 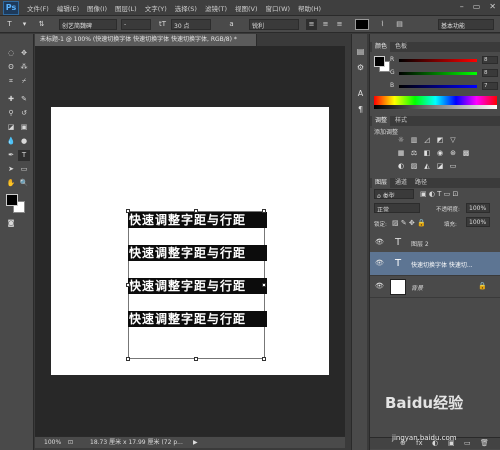 What do you see at coordinates (444, 86) in the screenshot?
I see `blue-slider: B 7` at bounding box center [444, 86].